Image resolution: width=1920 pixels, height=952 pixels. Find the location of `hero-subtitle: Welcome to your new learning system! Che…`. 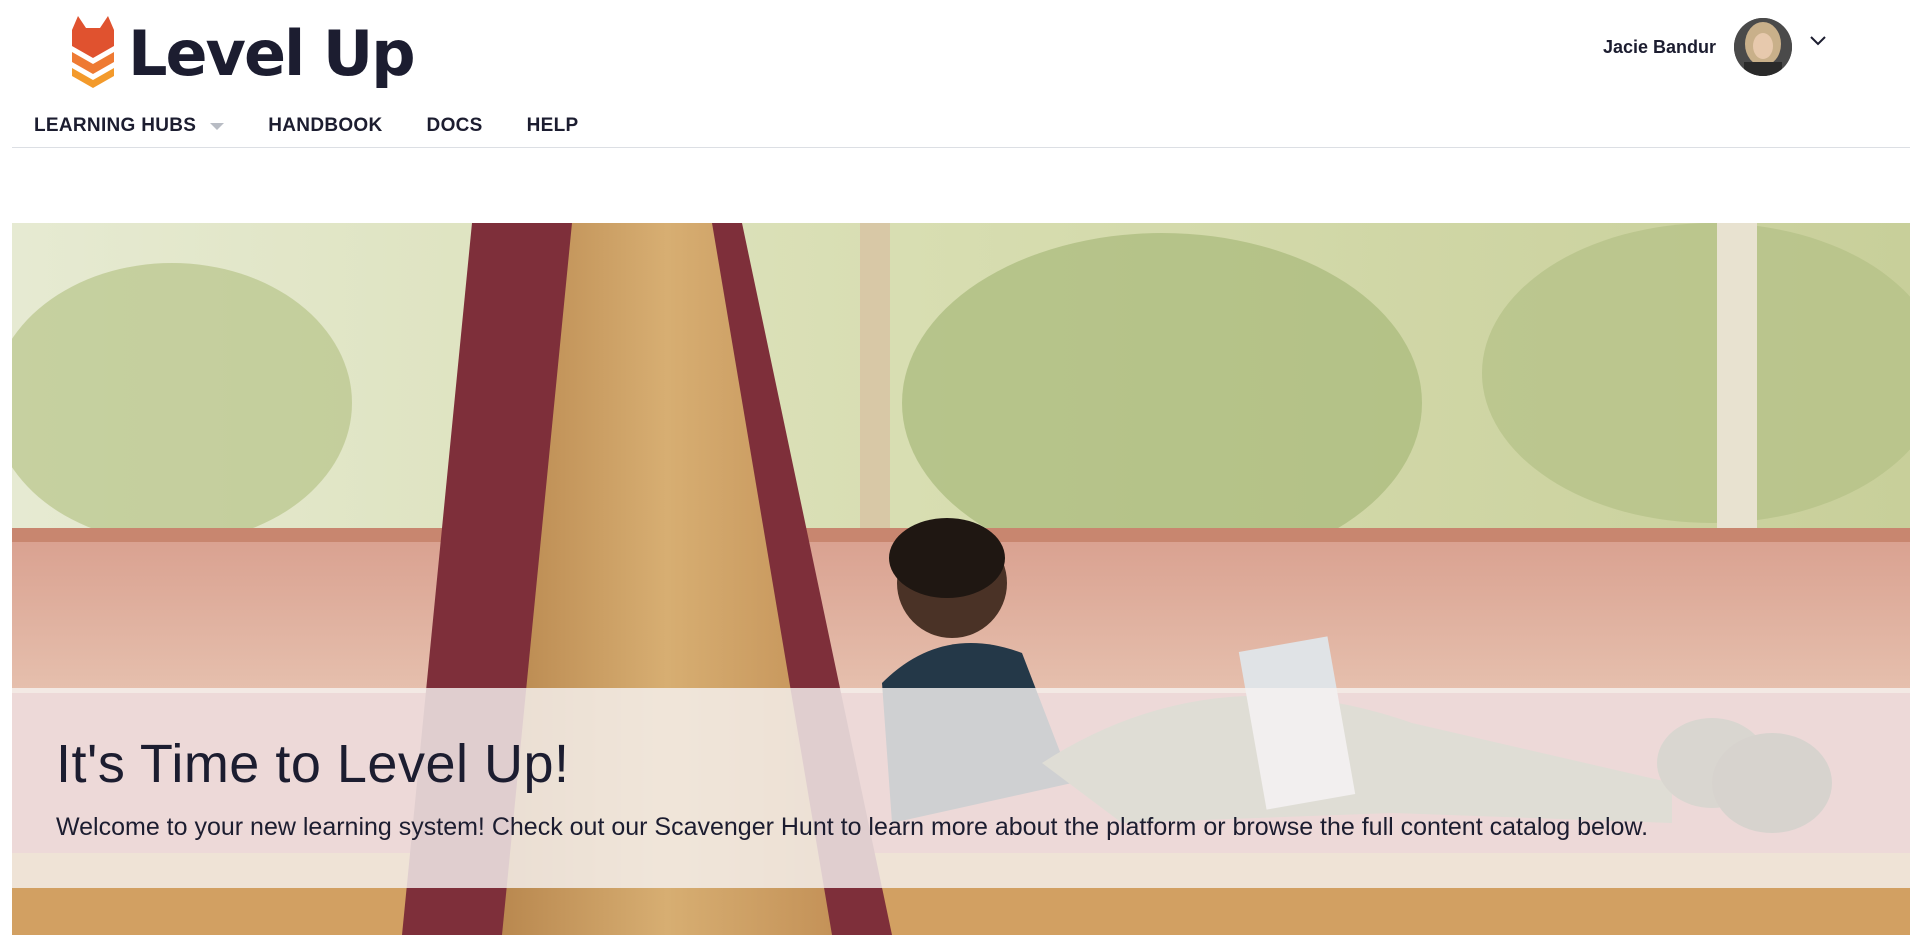

hero-subtitle: Welcome to your new learning system! Che… is located at coordinates (852, 827).